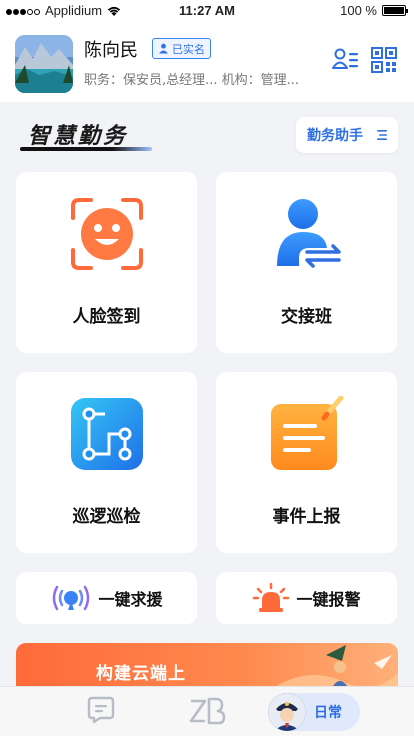 The image size is (414, 736). Describe the element at coordinates (271, 597) in the screenshot. I see `alarm-light-icon` at that location.